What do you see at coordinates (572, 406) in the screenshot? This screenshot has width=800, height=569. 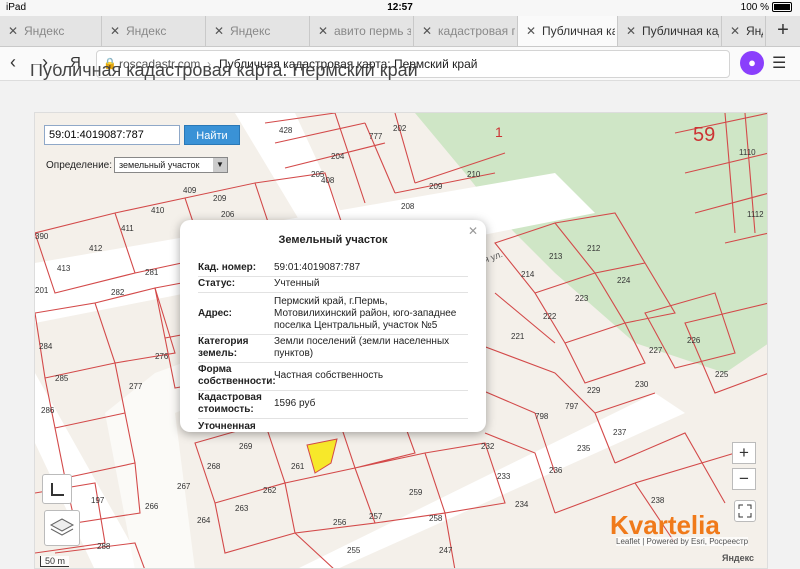 I see `parcel-label: 797` at bounding box center [572, 406].